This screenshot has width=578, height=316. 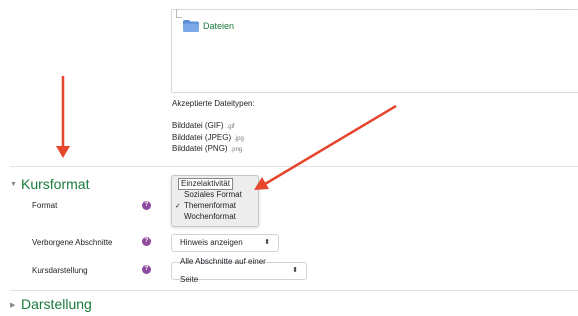 I want to click on arrow-diagonal-annotation, so click(x=325, y=147).